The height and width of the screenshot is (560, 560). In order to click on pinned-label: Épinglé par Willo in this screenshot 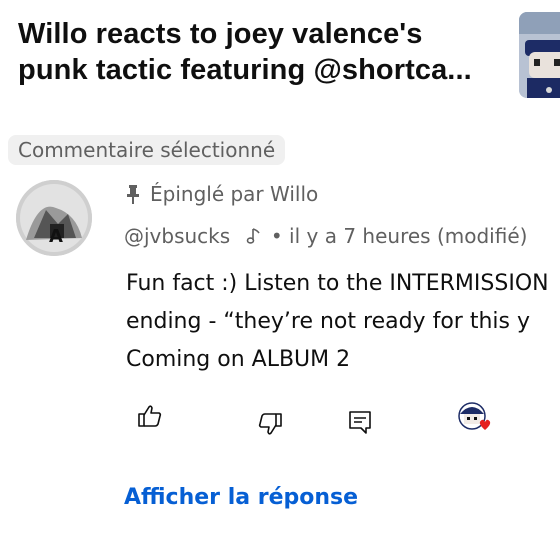, I will do `click(234, 194)`.